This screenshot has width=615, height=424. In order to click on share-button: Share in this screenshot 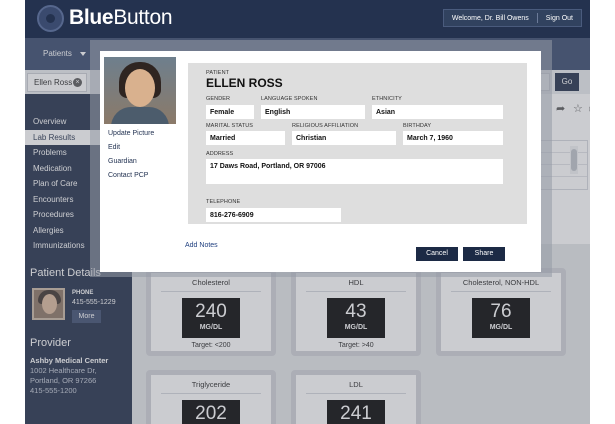, I will do `click(484, 254)`.